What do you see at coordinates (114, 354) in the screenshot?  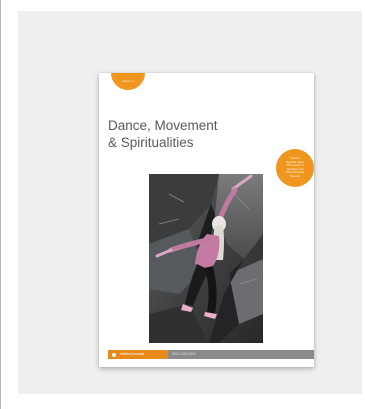 I see `publisher-logo-icon` at bounding box center [114, 354].